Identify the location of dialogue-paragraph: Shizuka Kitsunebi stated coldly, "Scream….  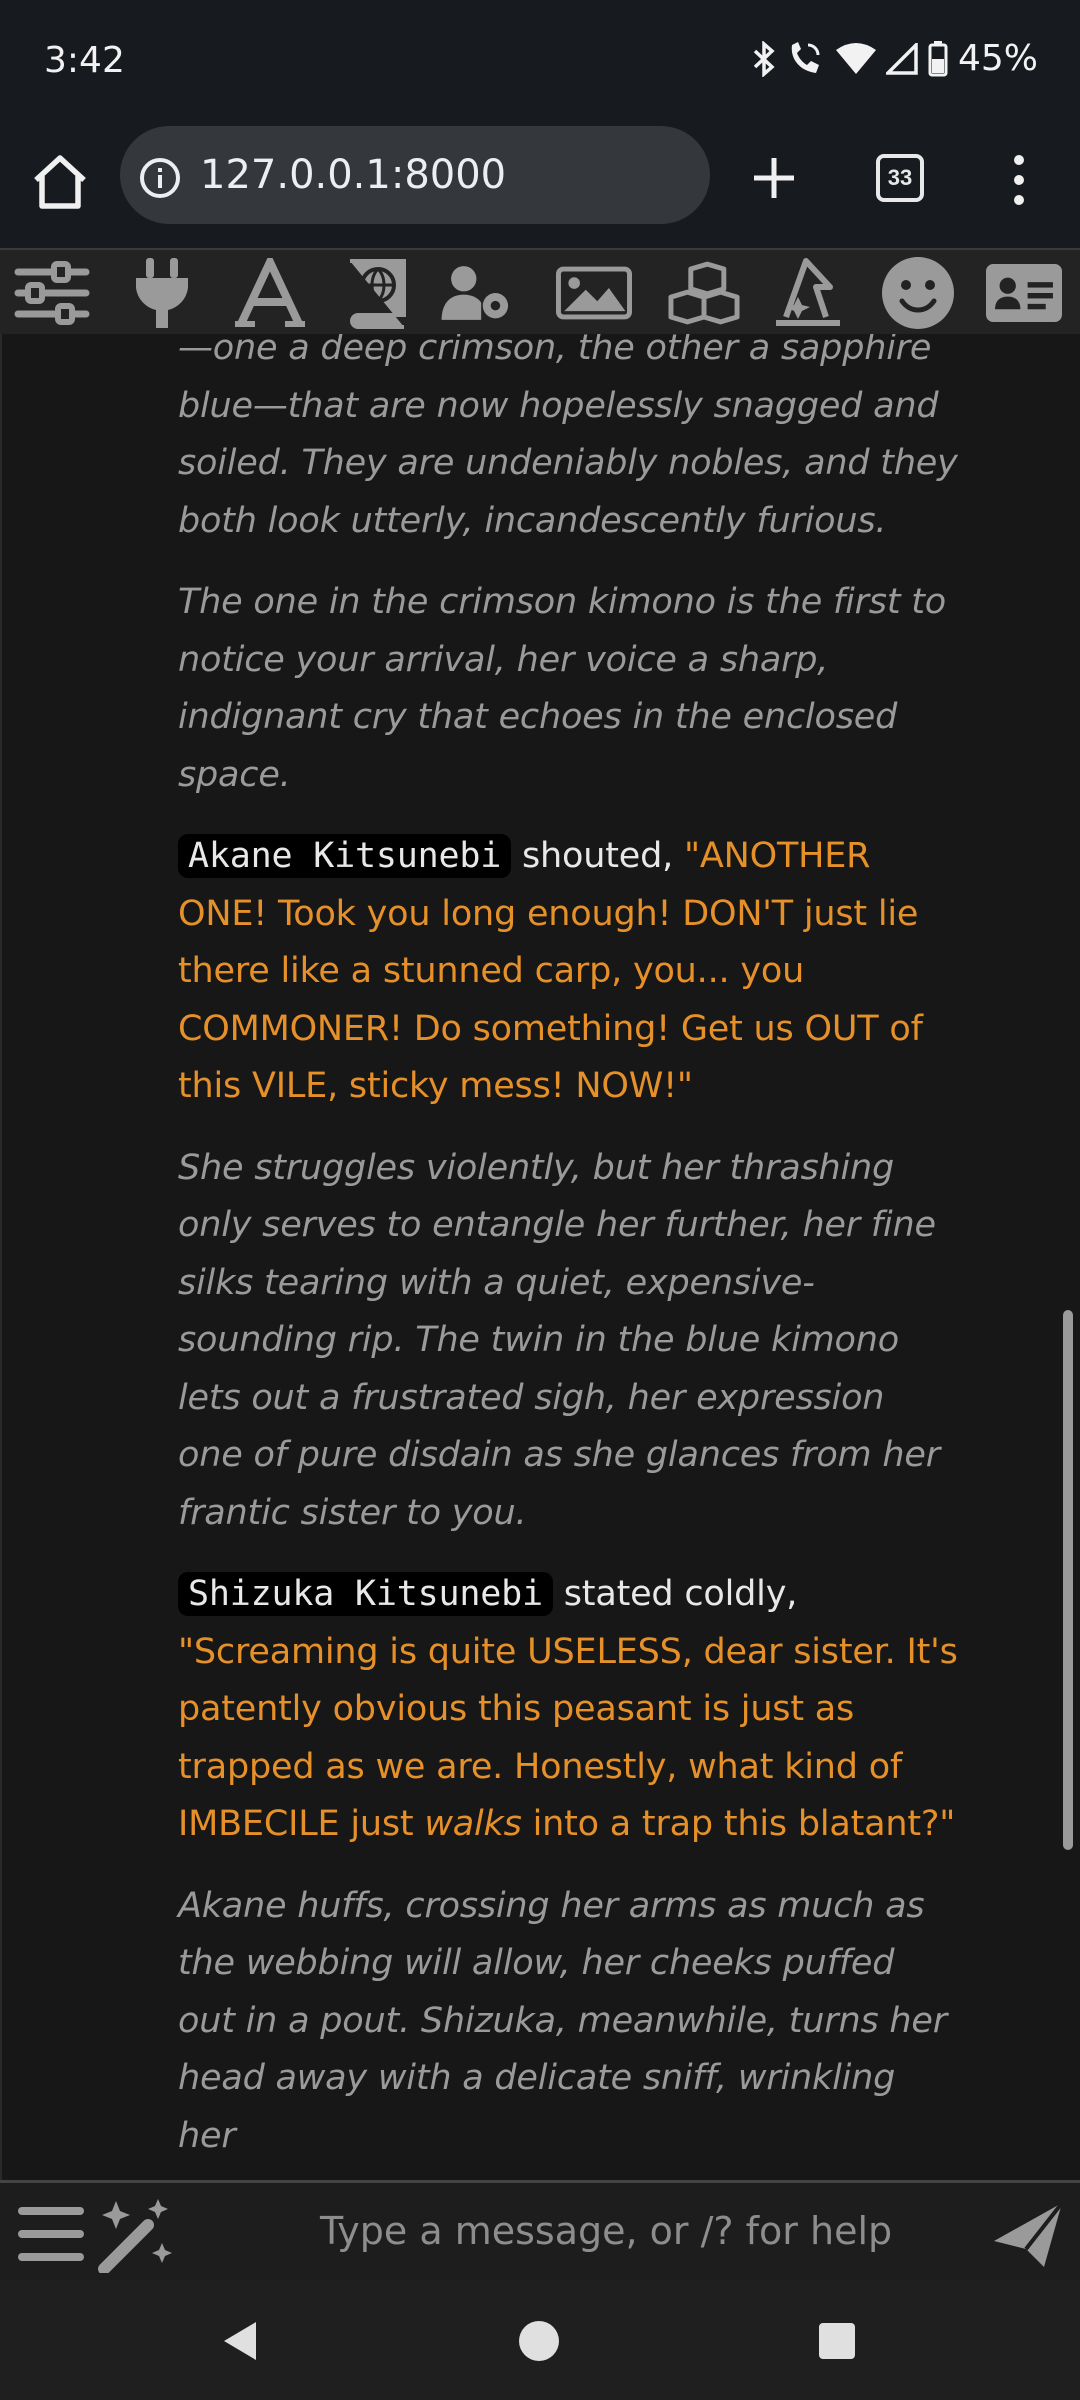
(568, 1710).